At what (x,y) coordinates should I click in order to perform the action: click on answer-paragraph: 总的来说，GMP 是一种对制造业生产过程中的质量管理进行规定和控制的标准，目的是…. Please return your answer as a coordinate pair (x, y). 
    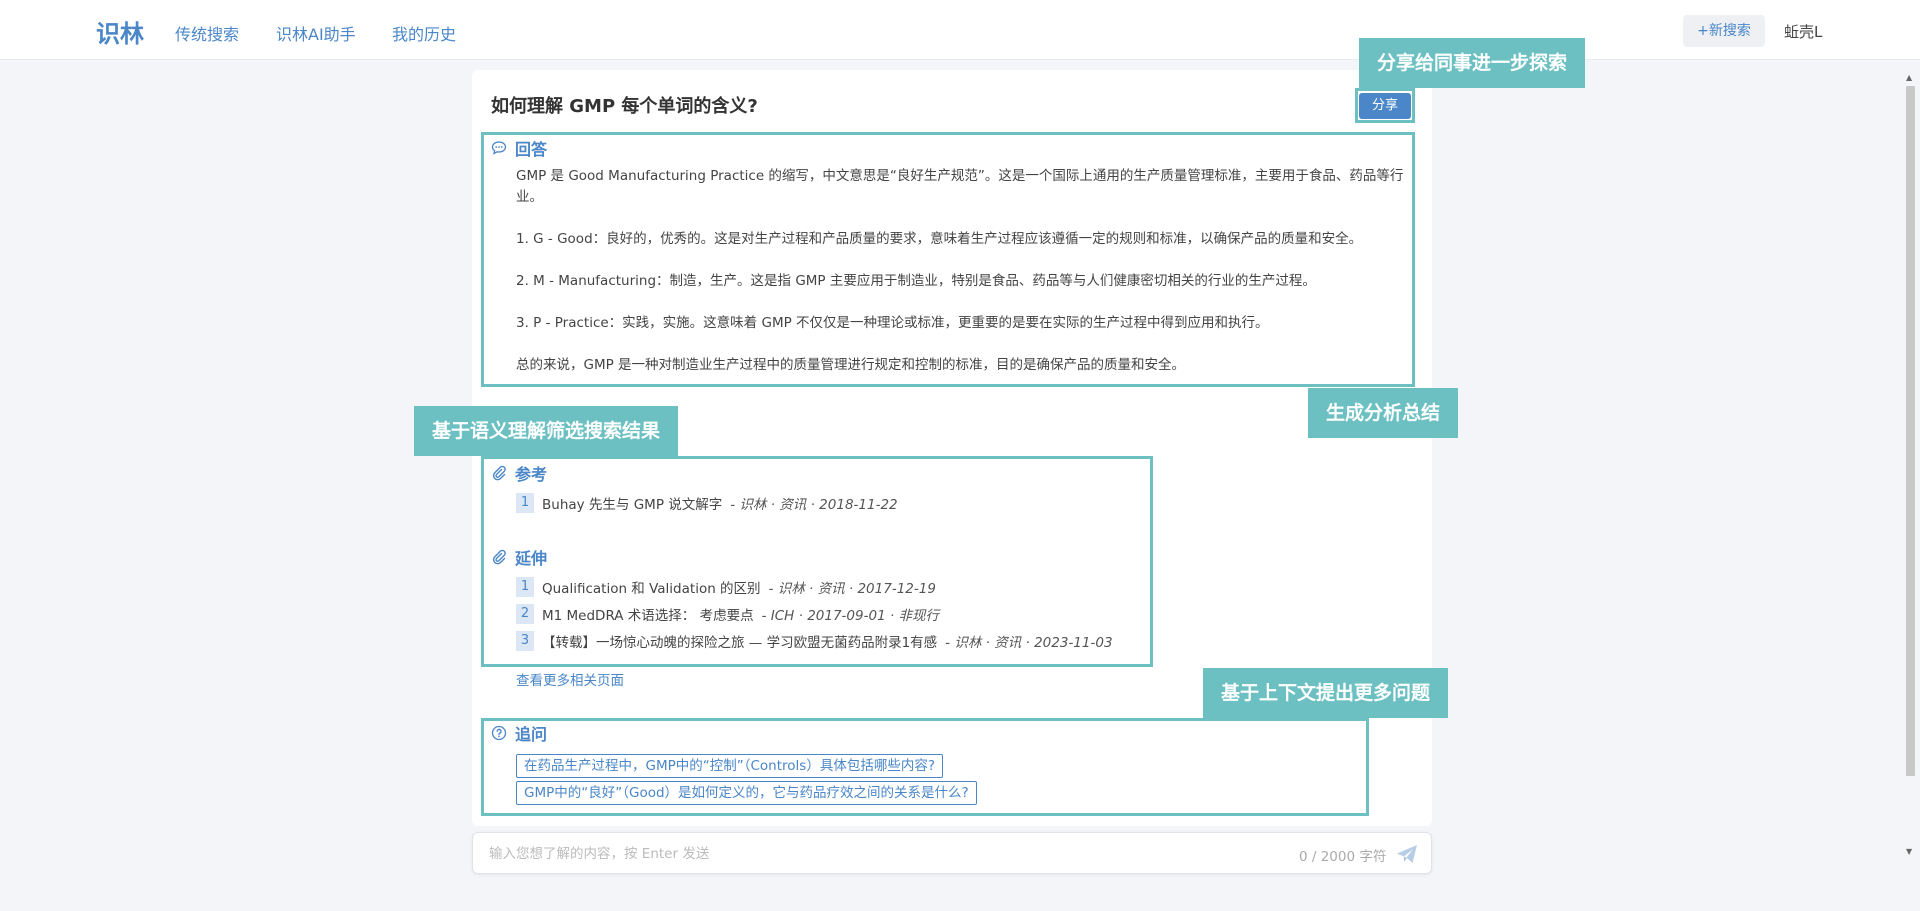
    Looking at the image, I should click on (851, 365).